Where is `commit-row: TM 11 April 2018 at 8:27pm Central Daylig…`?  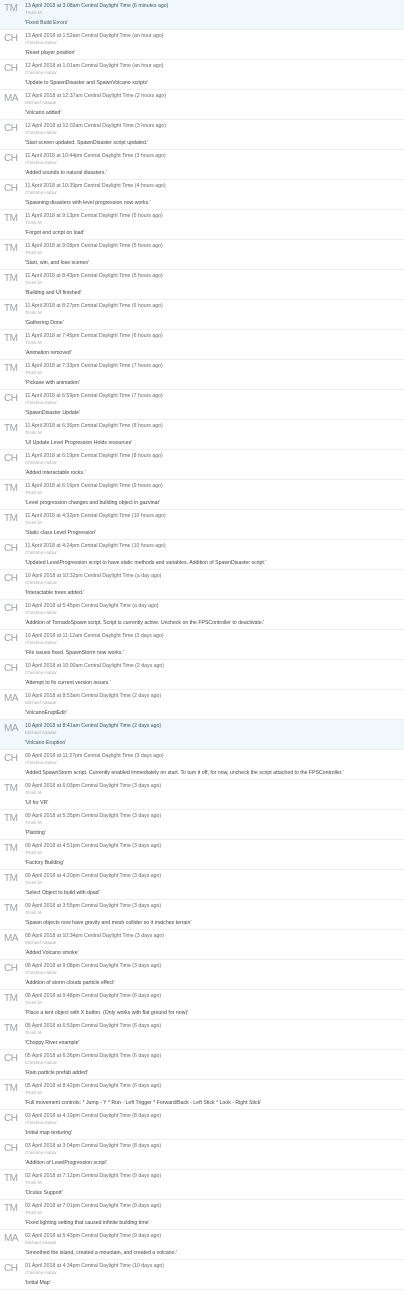 commit-row: TM 11 April 2018 at 8:27pm Central Daylig… is located at coordinates (202, 315).